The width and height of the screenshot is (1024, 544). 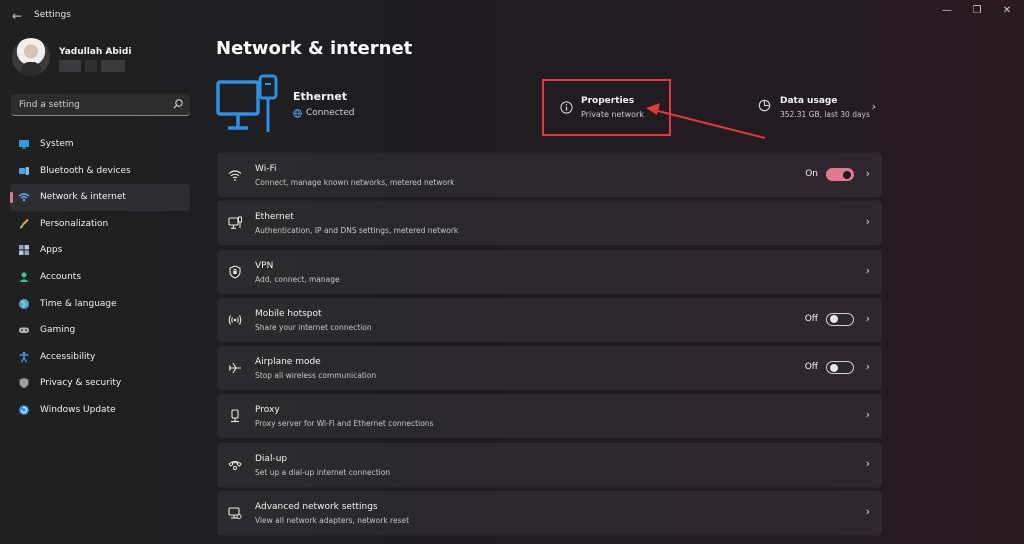 I want to click on search-icon, so click(x=178, y=104).